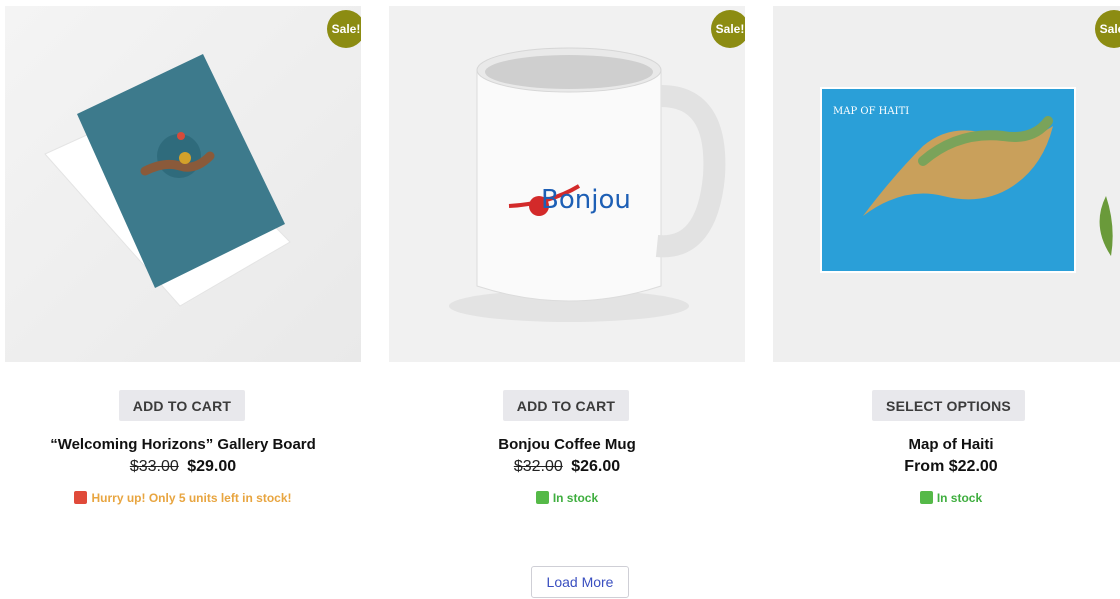 Image resolution: width=1120 pixels, height=599 pixels. Describe the element at coordinates (183, 467) in the screenshot. I see `product-price: $33.00 $29.00` at that location.